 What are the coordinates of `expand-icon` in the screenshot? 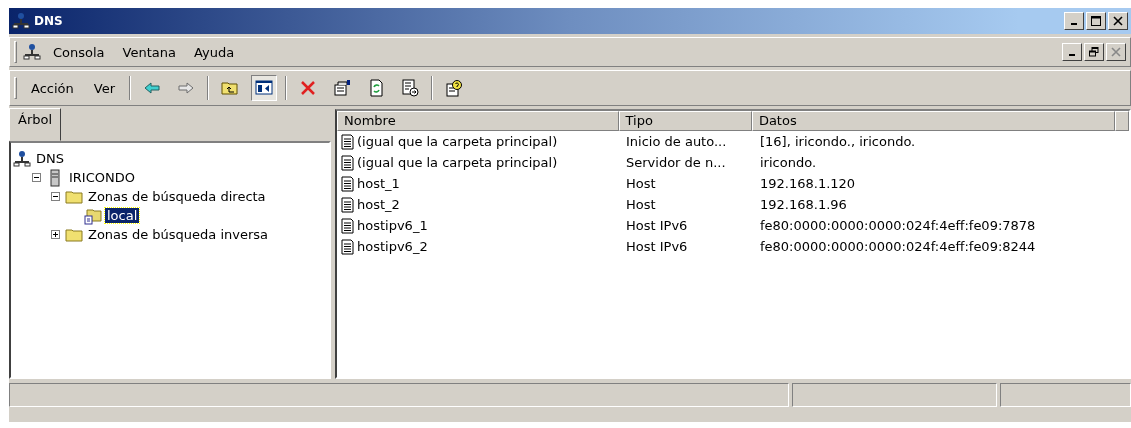 It's located at (55, 234).